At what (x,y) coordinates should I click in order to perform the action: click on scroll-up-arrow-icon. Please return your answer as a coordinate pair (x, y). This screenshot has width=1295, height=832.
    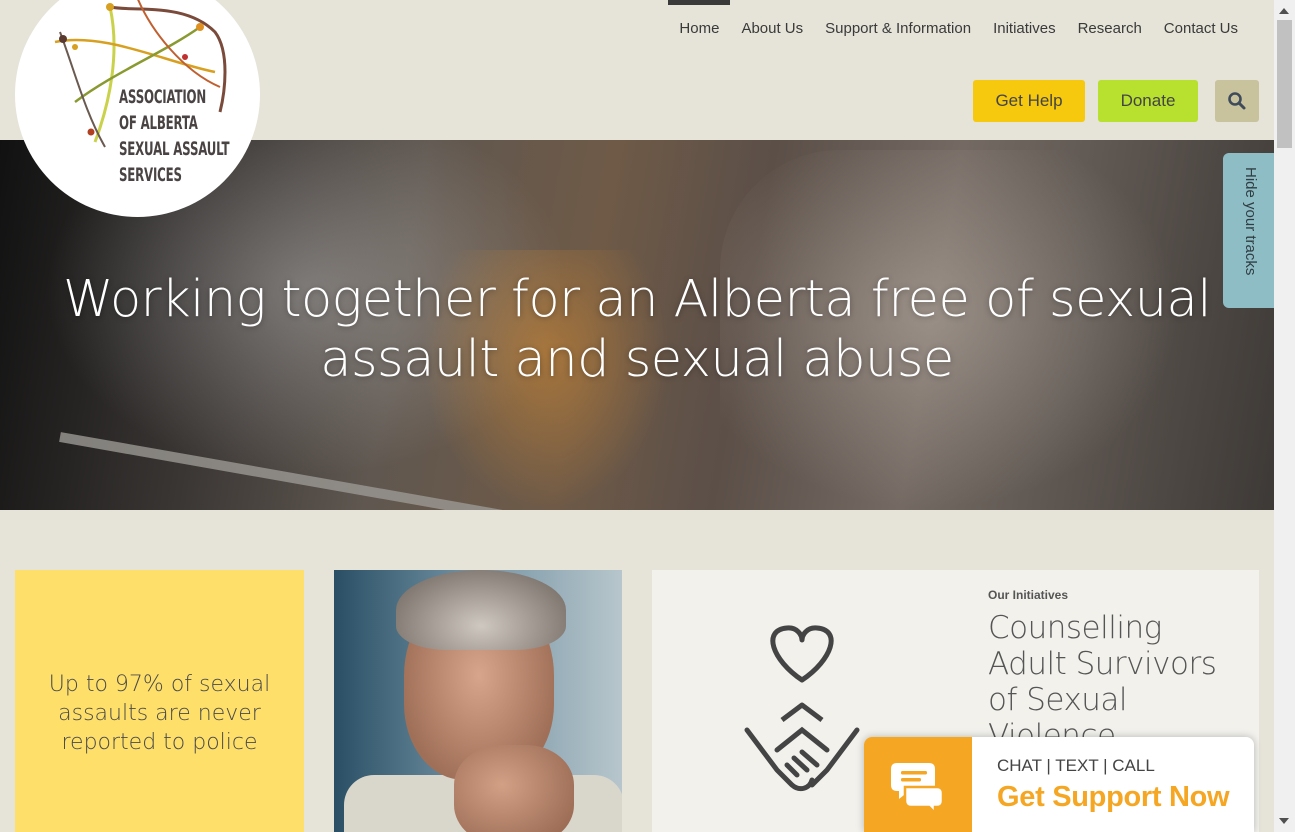
    Looking at the image, I should click on (1284, 11).